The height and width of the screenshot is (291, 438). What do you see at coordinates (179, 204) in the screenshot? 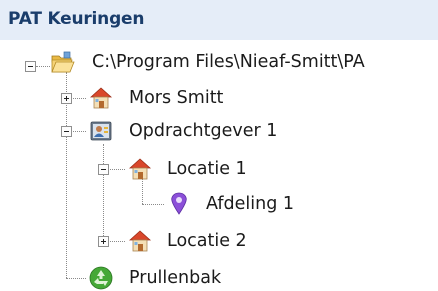
I see `location-pin-icon` at bounding box center [179, 204].